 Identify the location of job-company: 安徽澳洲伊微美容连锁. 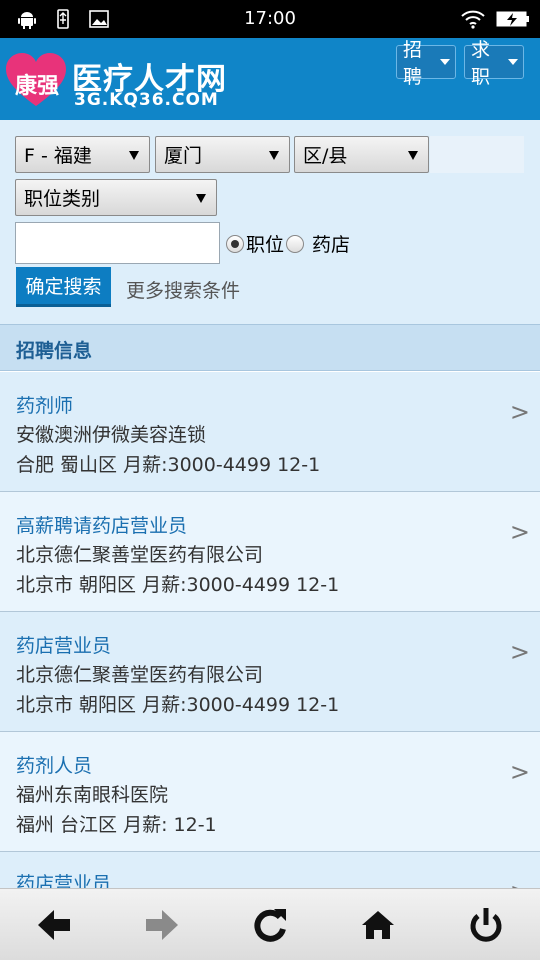
(111, 435).